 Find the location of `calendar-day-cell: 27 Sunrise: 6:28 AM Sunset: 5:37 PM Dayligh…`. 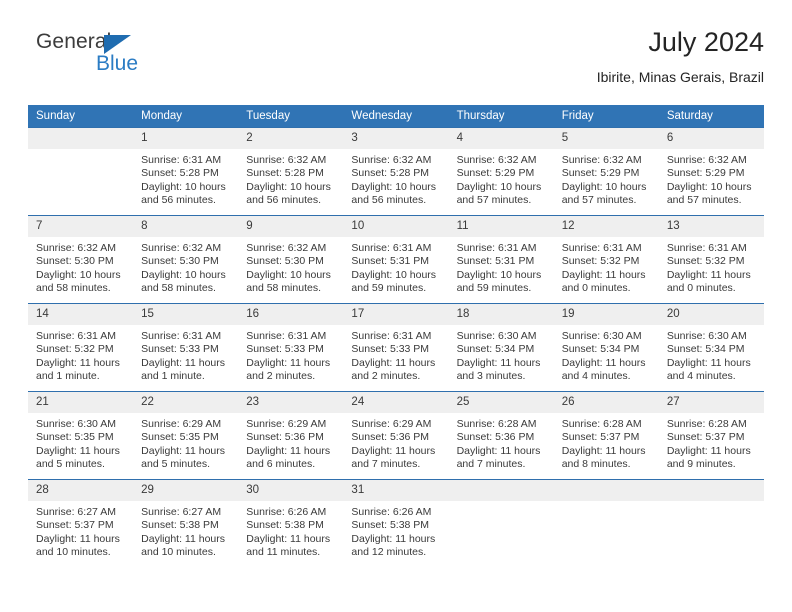

calendar-day-cell: 27 Sunrise: 6:28 AM Sunset: 5:37 PM Dayligh… is located at coordinates (711, 435).